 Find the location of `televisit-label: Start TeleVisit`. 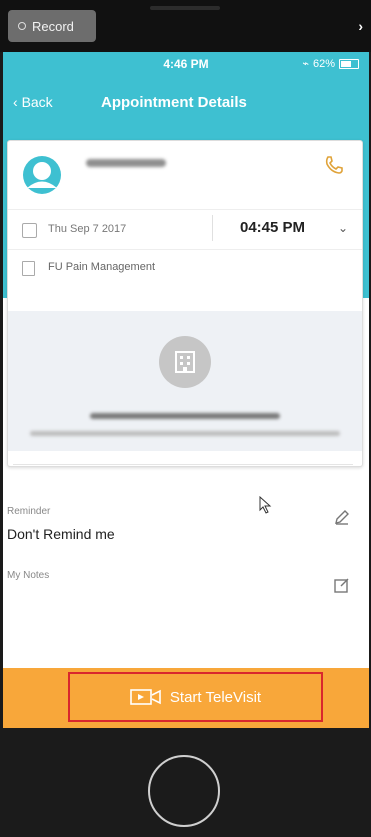

televisit-label: Start TeleVisit is located at coordinates (215, 697).